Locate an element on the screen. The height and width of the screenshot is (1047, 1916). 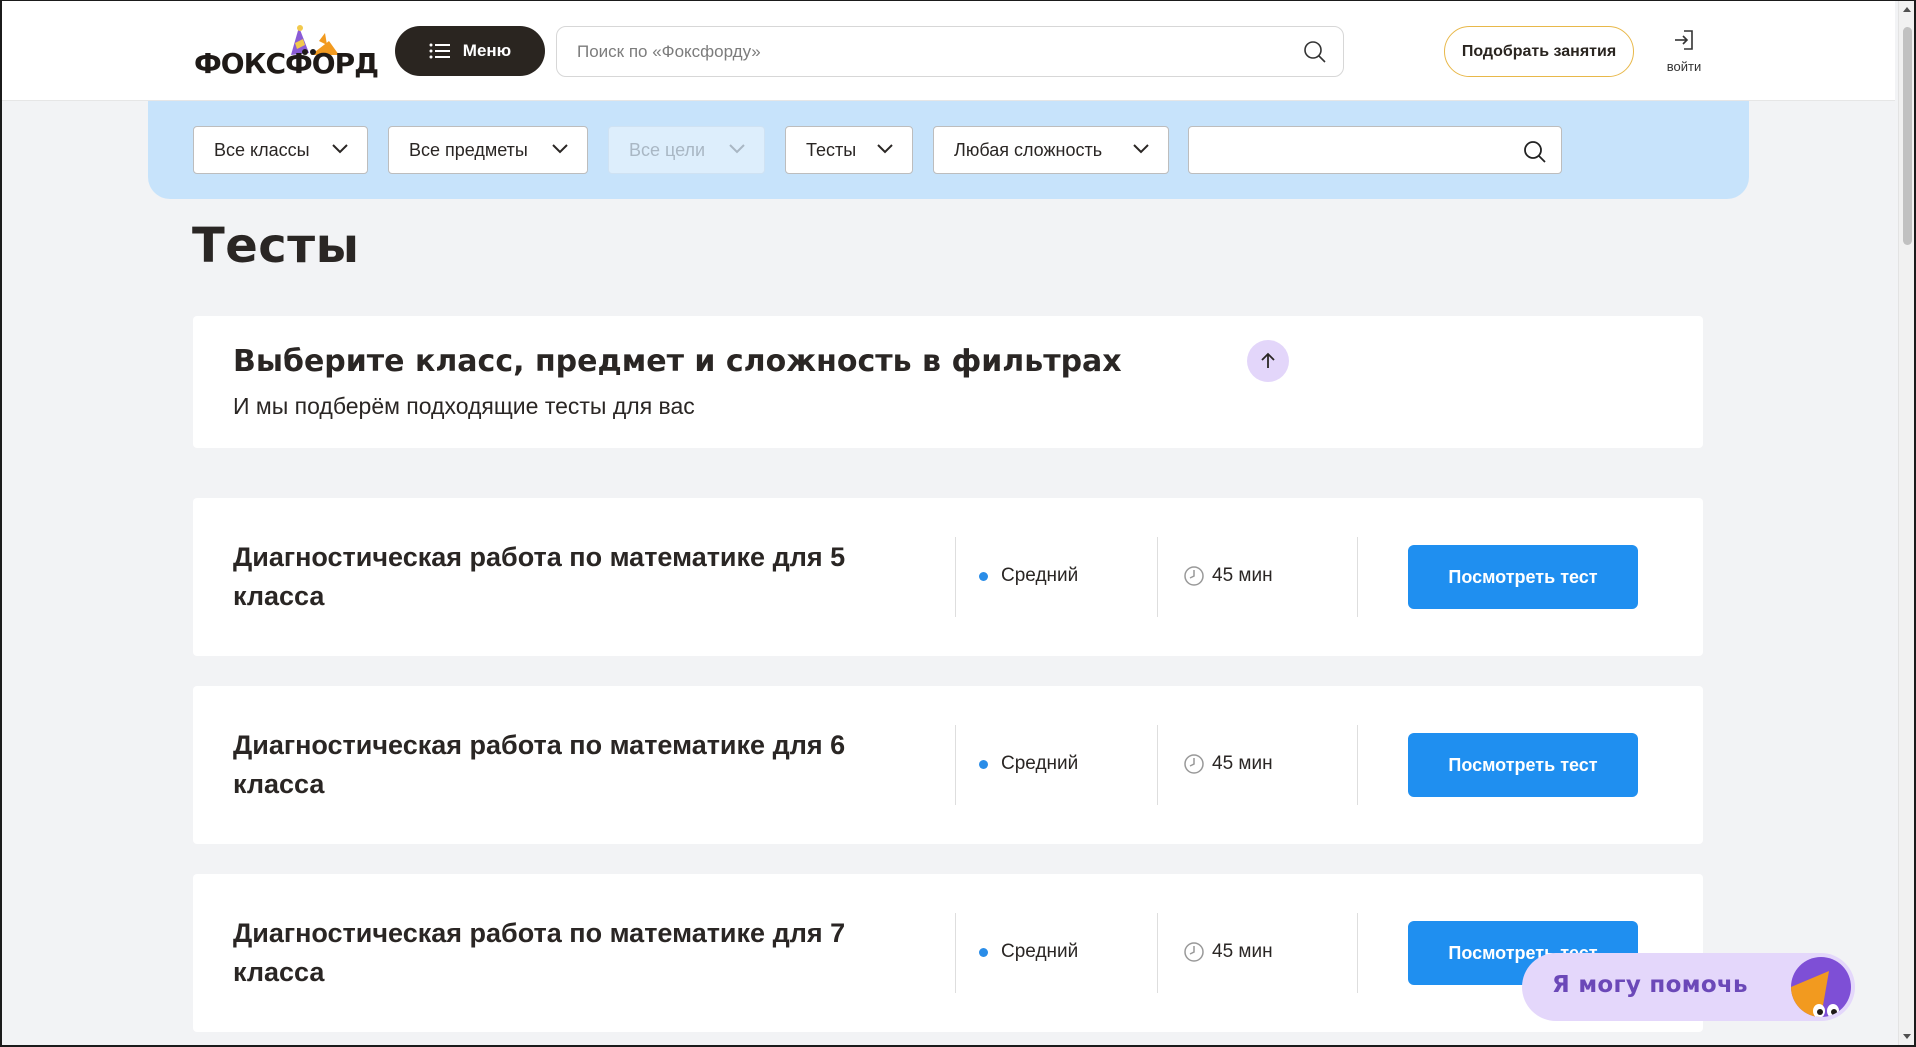
filter-search-input is located at coordinates (1375, 150).